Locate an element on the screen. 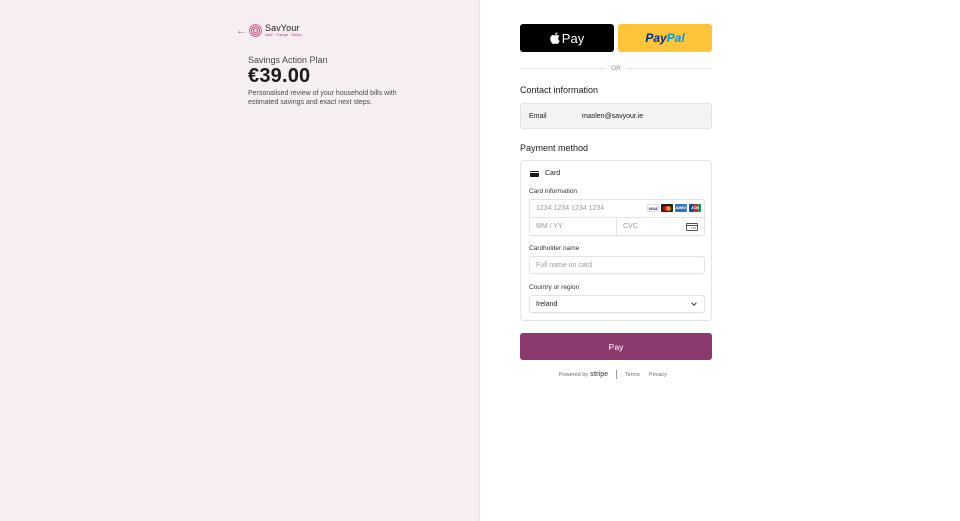 The image size is (960, 521). contact-title: Contact information is located at coordinates (559, 90).